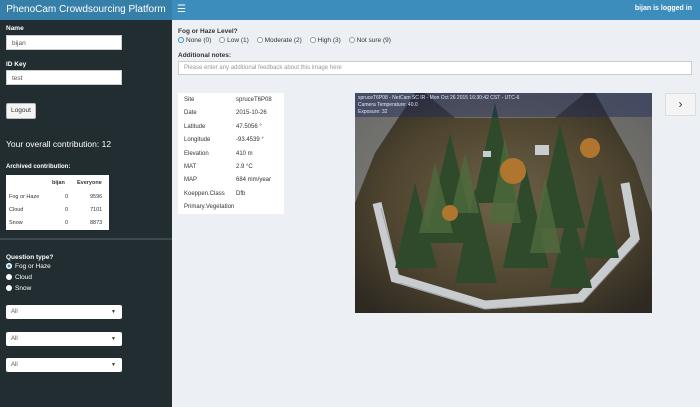 The height and width of the screenshot is (407, 700). Describe the element at coordinates (38, 167) in the screenshot. I see `archived-contribution-label: Archived contribution:` at that location.